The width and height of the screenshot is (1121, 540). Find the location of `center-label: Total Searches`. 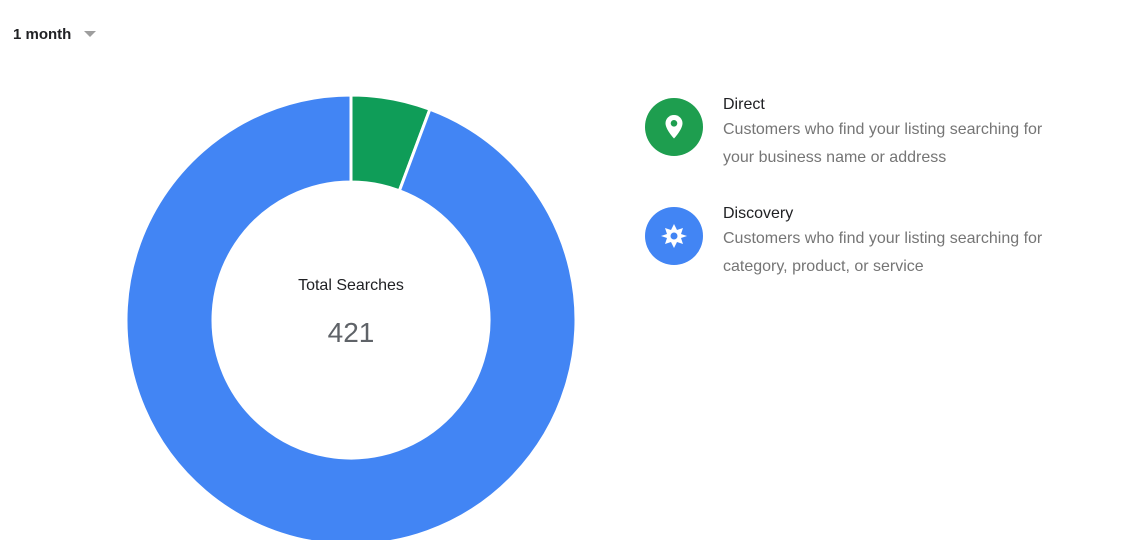

center-label: Total Searches is located at coordinates (351, 285).